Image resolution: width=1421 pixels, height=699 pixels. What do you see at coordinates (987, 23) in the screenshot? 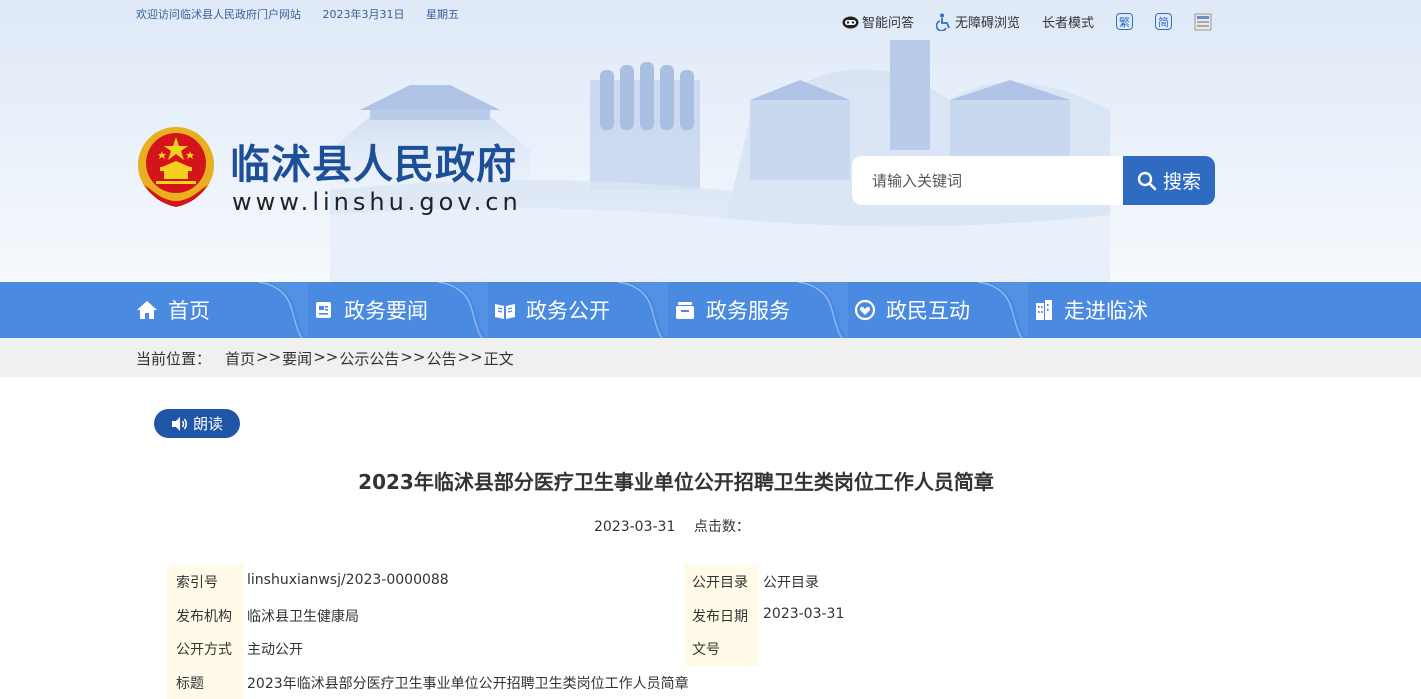
I see `accessible-label: 无障碍浏览` at bounding box center [987, 23].